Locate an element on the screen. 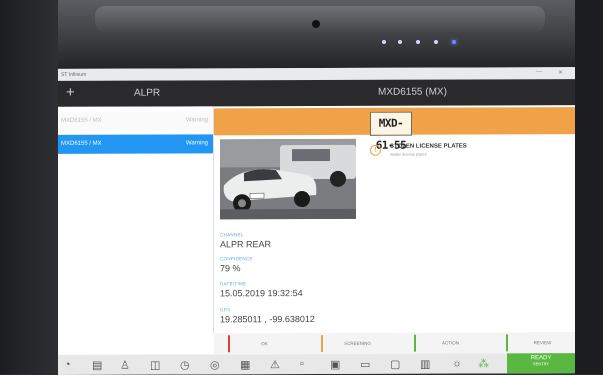  alert-icon: ! is located at coordinates (375, 150).